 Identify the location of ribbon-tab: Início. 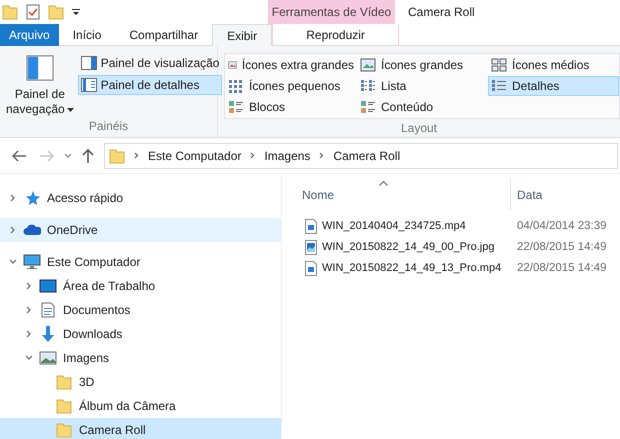
(87, 35).